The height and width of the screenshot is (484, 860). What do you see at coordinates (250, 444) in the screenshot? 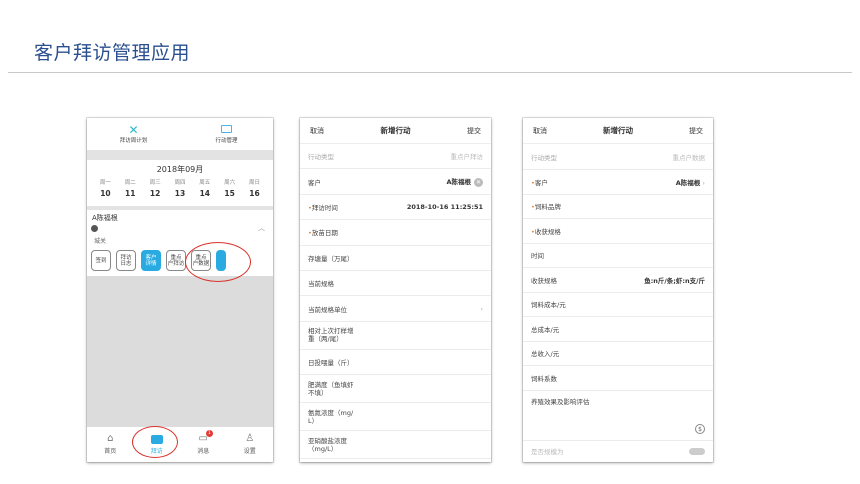
I see `tab-settings: ♙ 设置` at bounding box center [250, 444].